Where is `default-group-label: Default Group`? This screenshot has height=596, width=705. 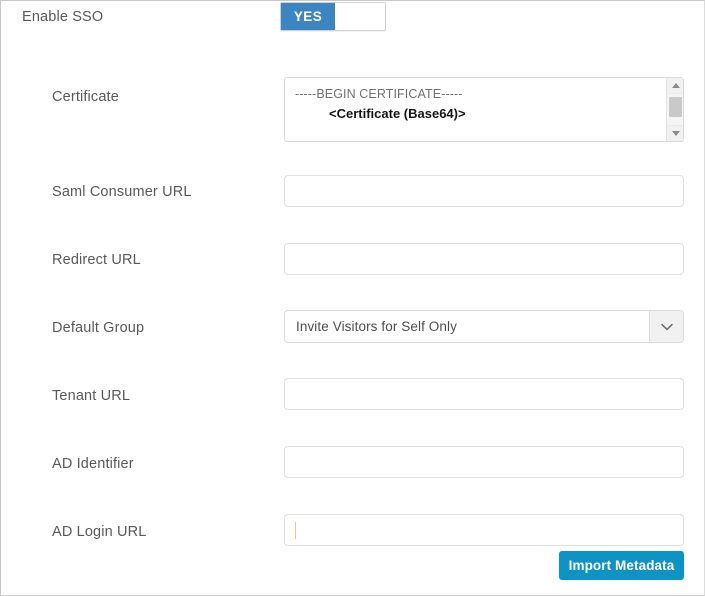
default-group-label: Default Group is located at coordinates (98, 328).